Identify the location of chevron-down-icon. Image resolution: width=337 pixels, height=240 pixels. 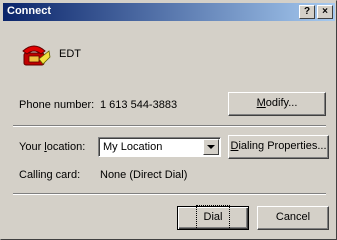
(211, 147).